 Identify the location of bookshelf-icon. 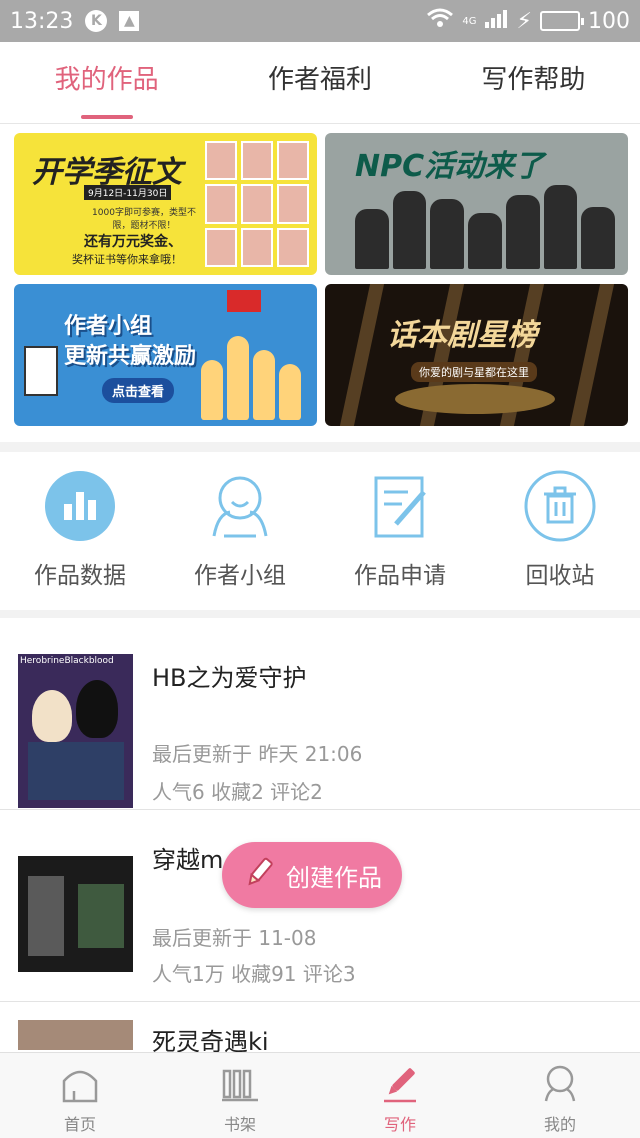
(240, 1085).